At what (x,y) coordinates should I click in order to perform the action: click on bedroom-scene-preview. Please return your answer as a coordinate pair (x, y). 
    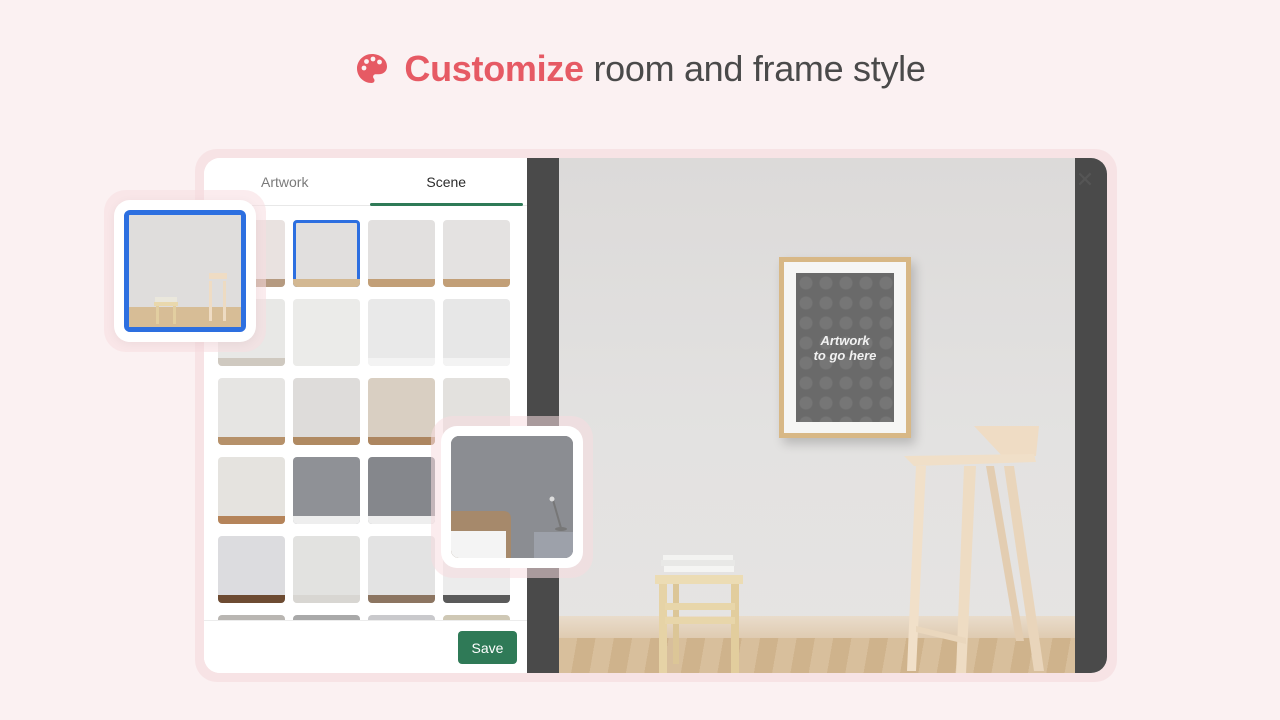
    Looking at the image, I should click on (512, 497).